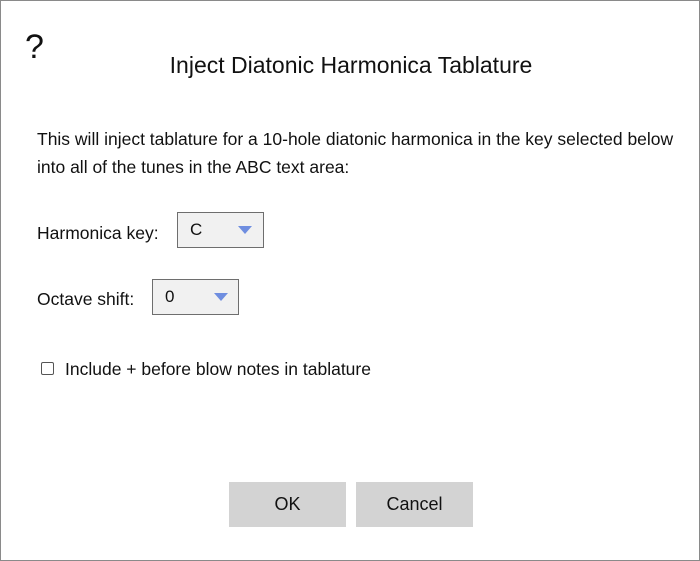 This screenshot has height=561, width=700. Describe the element at coordinates (220, 230) in the screenshot. I see `harmonica-key-select: C` at that location.